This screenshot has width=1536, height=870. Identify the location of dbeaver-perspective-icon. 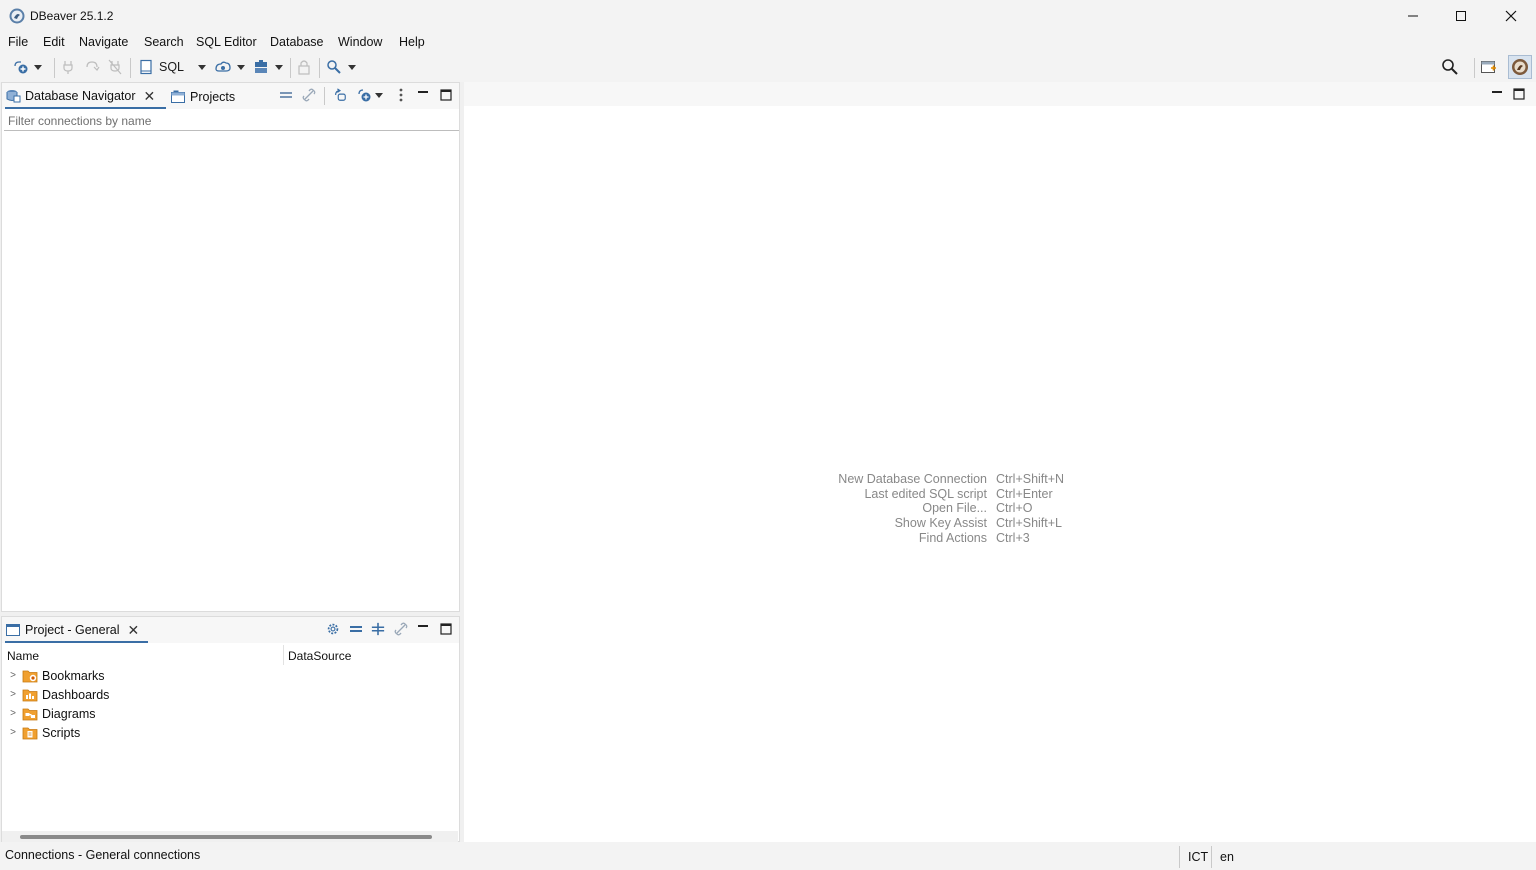
(1520, 67).